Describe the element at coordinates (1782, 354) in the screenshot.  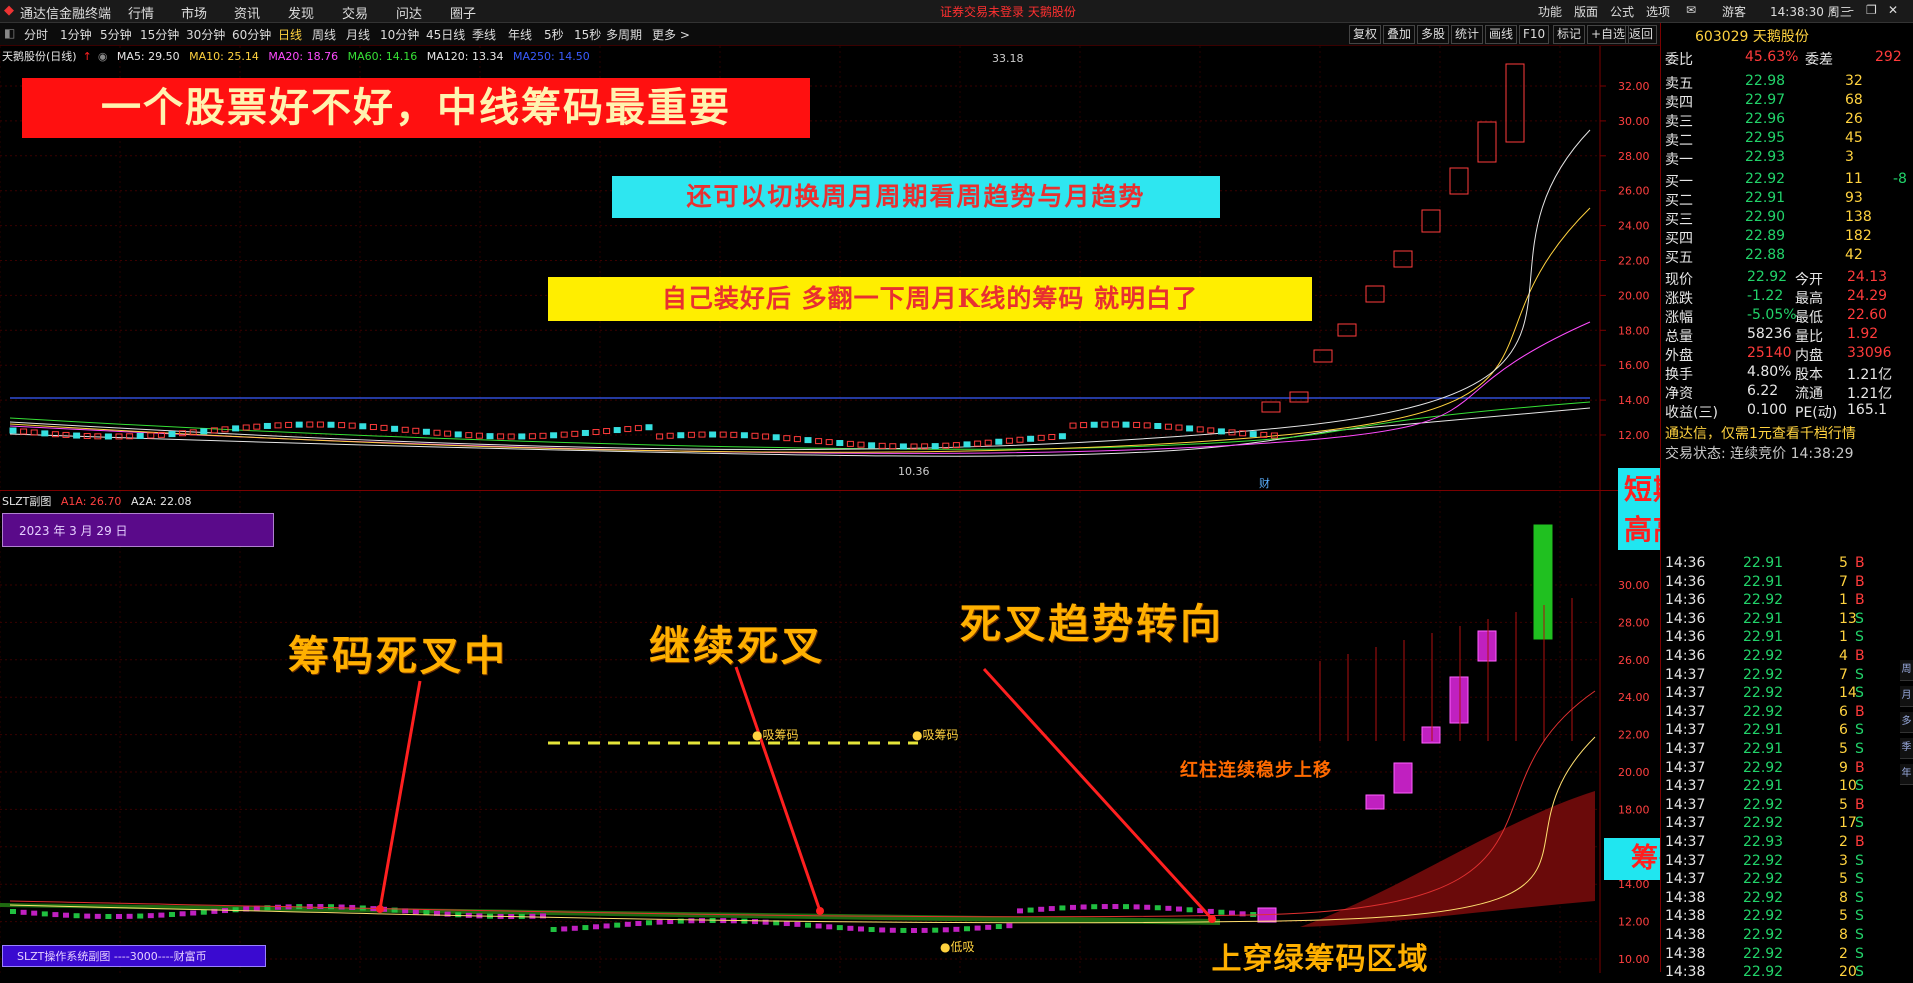
I see `stat-row: 外盘 25140 内盘 33096` at that location.